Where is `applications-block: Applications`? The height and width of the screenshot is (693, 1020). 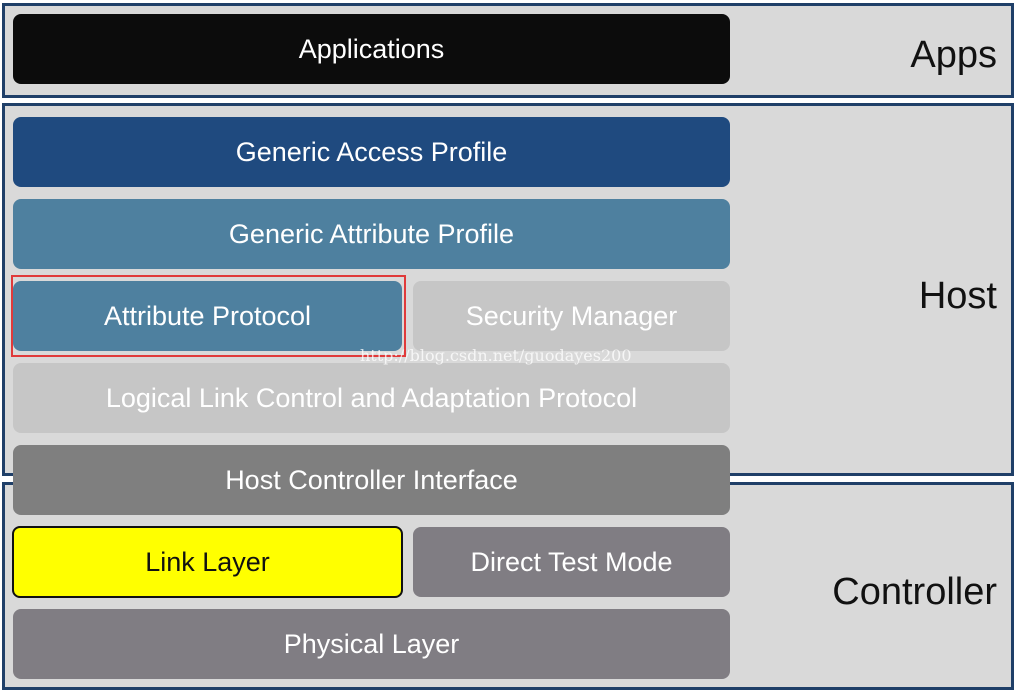 applications-block: Applications is located at coordinates (371, 49).